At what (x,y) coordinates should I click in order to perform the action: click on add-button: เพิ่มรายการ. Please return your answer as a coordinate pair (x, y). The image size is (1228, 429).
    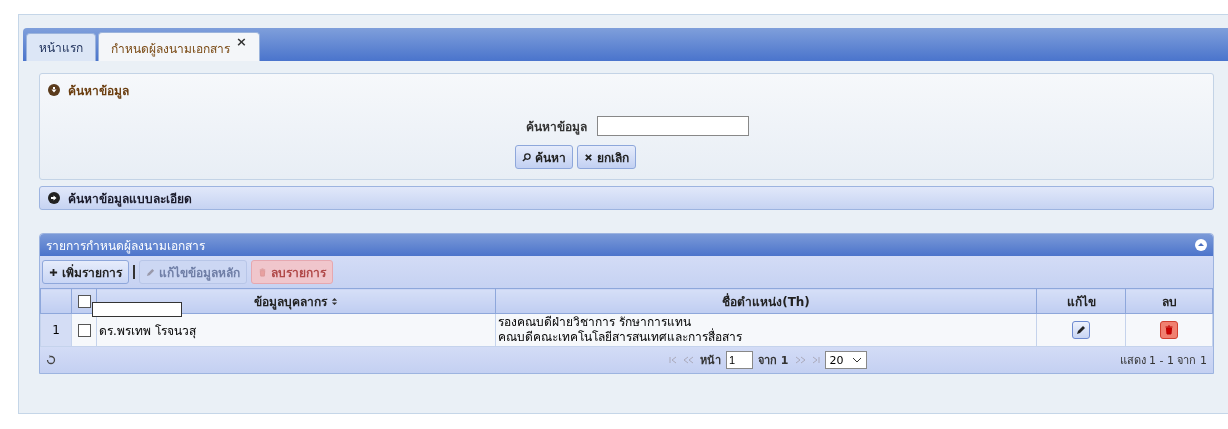
    Looking at the image, I should click on (85, 272).